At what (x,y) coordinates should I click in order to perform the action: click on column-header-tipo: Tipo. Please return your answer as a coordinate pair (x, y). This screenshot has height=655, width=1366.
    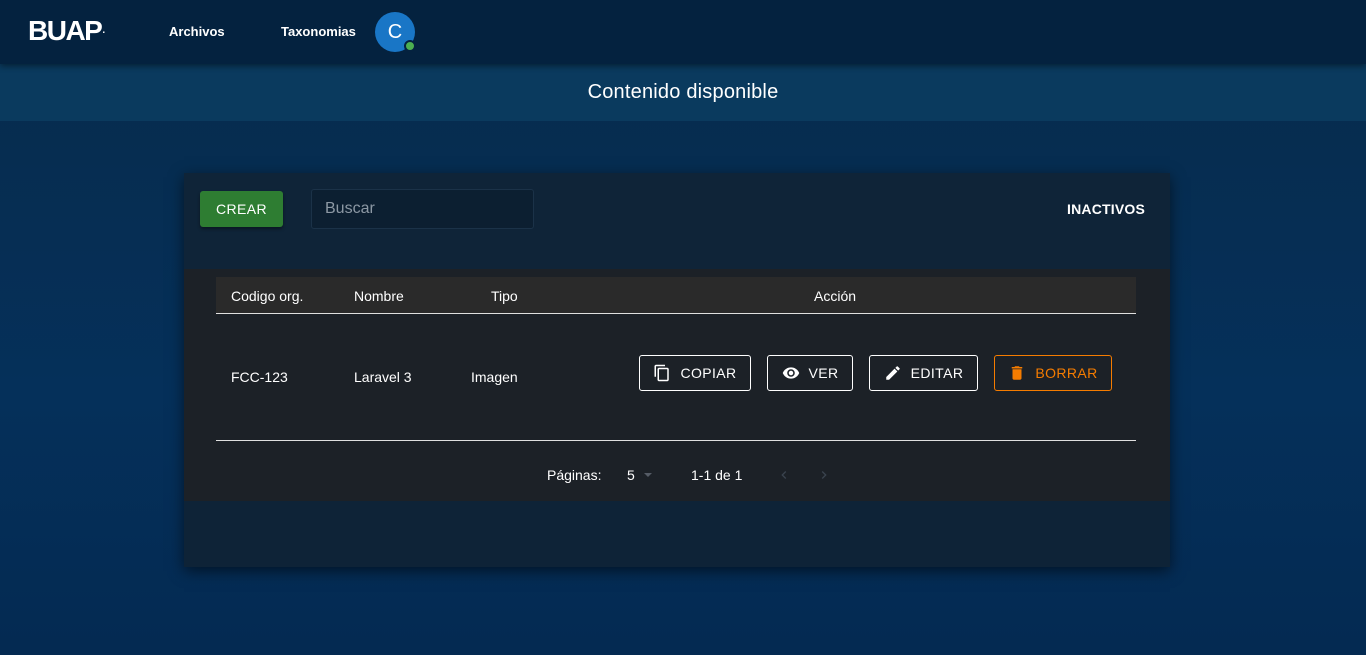
    Looking at the image, I should click on (504, 296).